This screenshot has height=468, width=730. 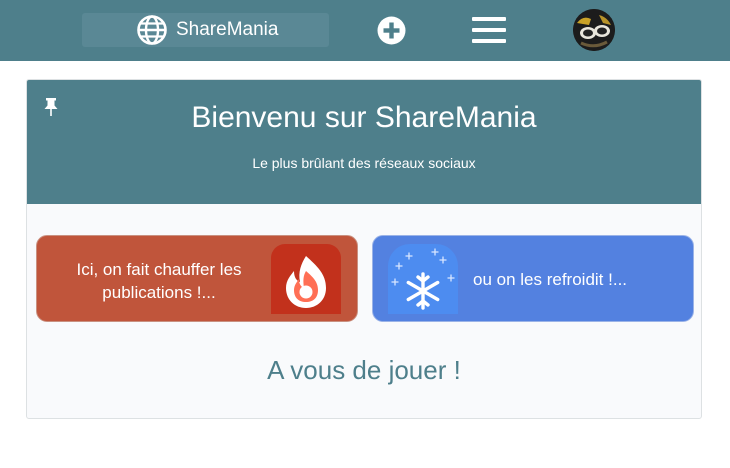 I want to click on user-avatar, so click(x=594, y=30).